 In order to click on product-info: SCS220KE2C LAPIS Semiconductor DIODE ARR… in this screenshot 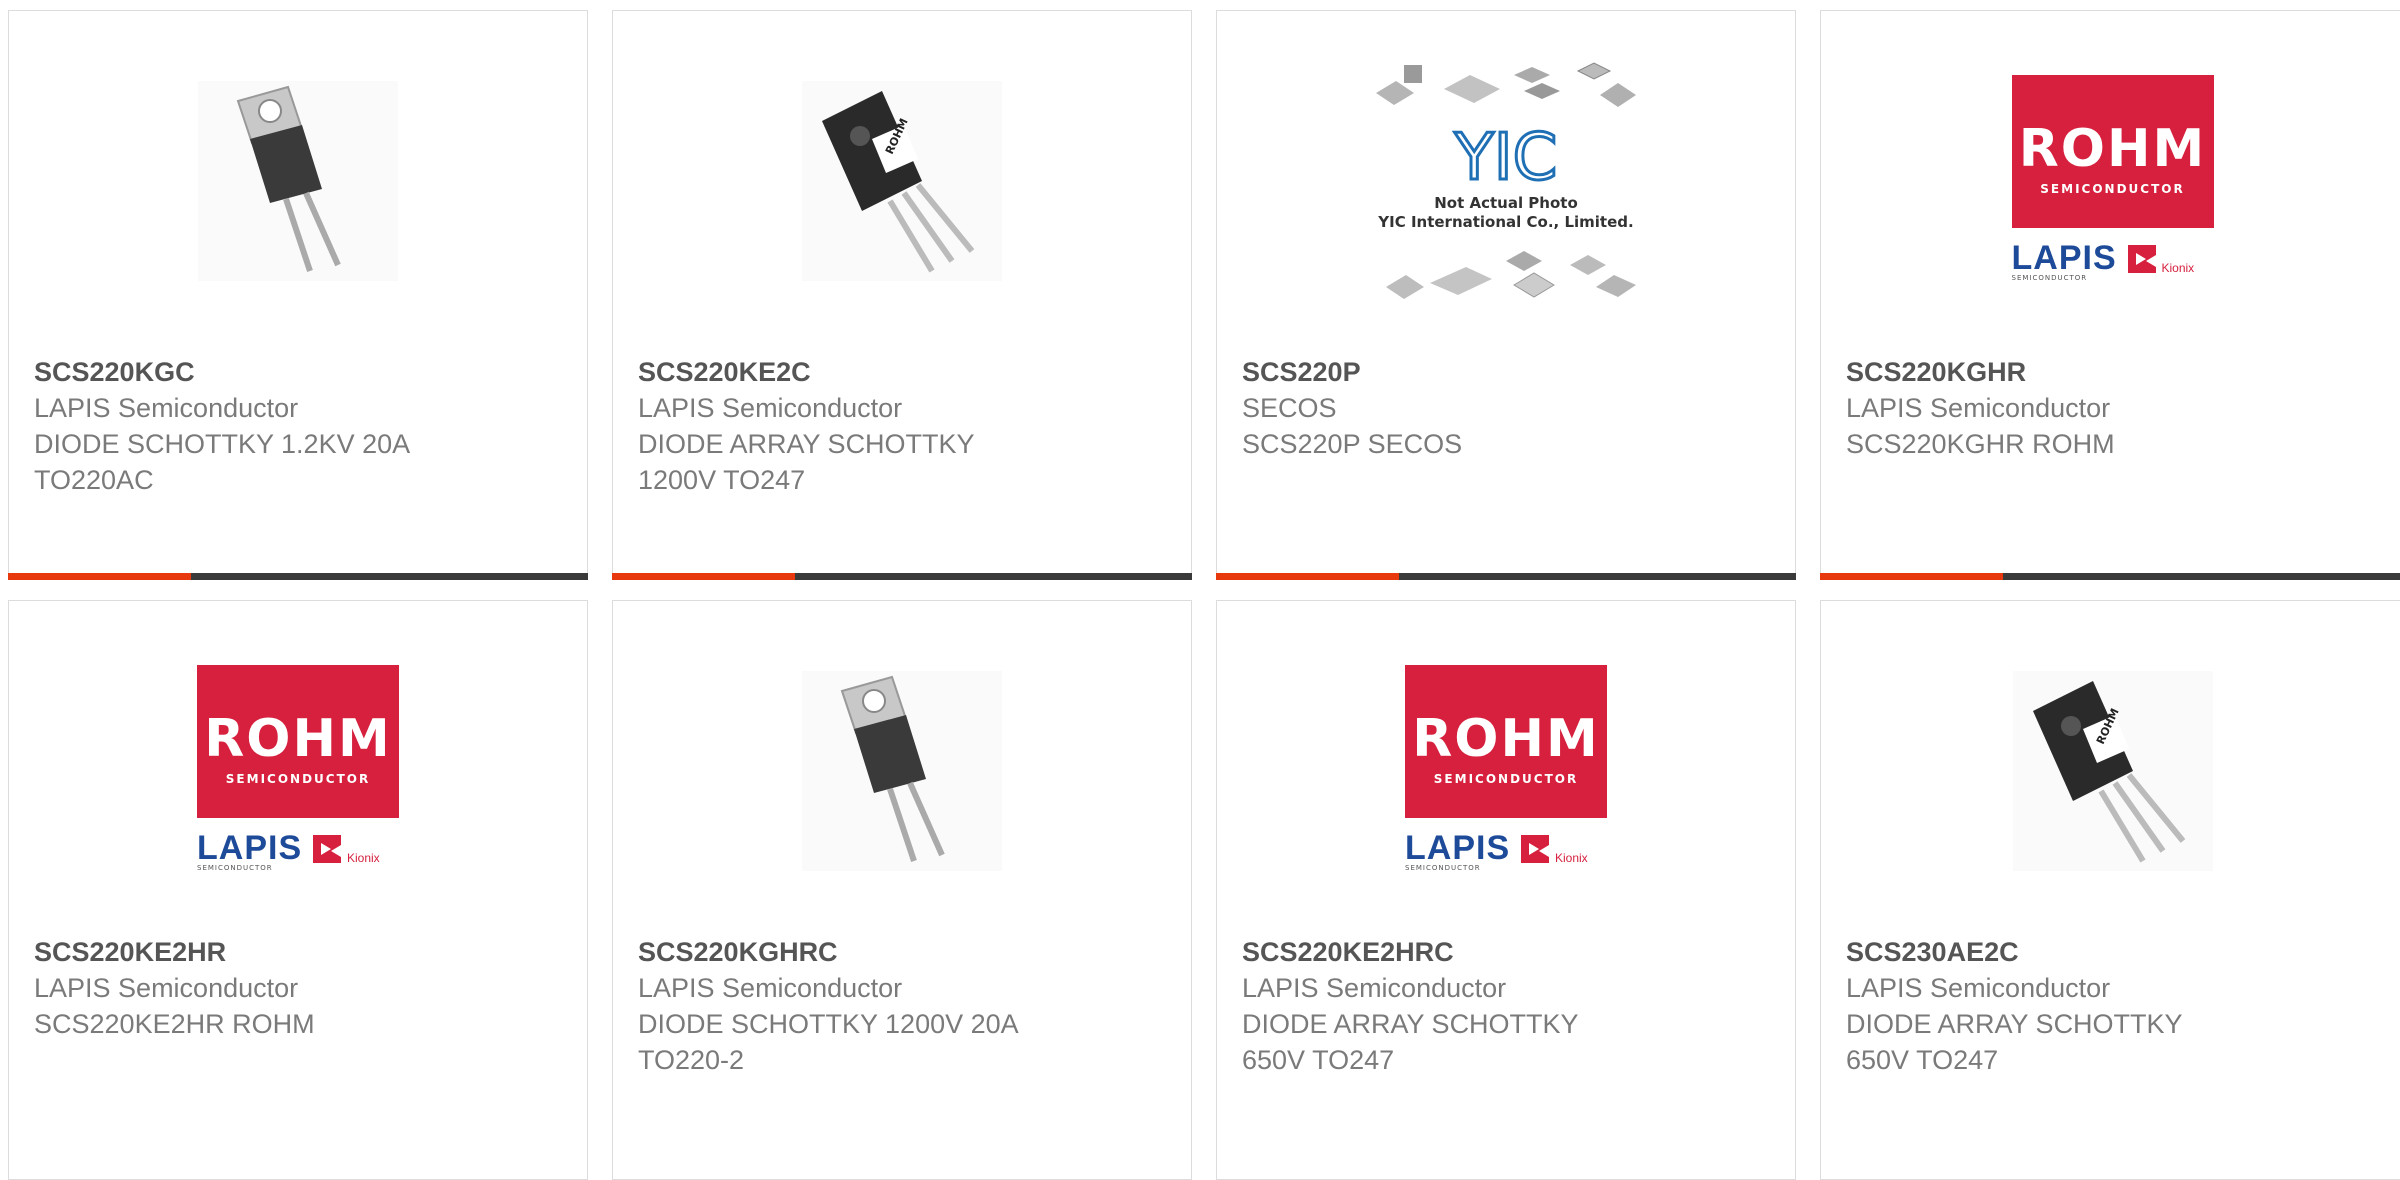, I will do `click(904, 426)`.